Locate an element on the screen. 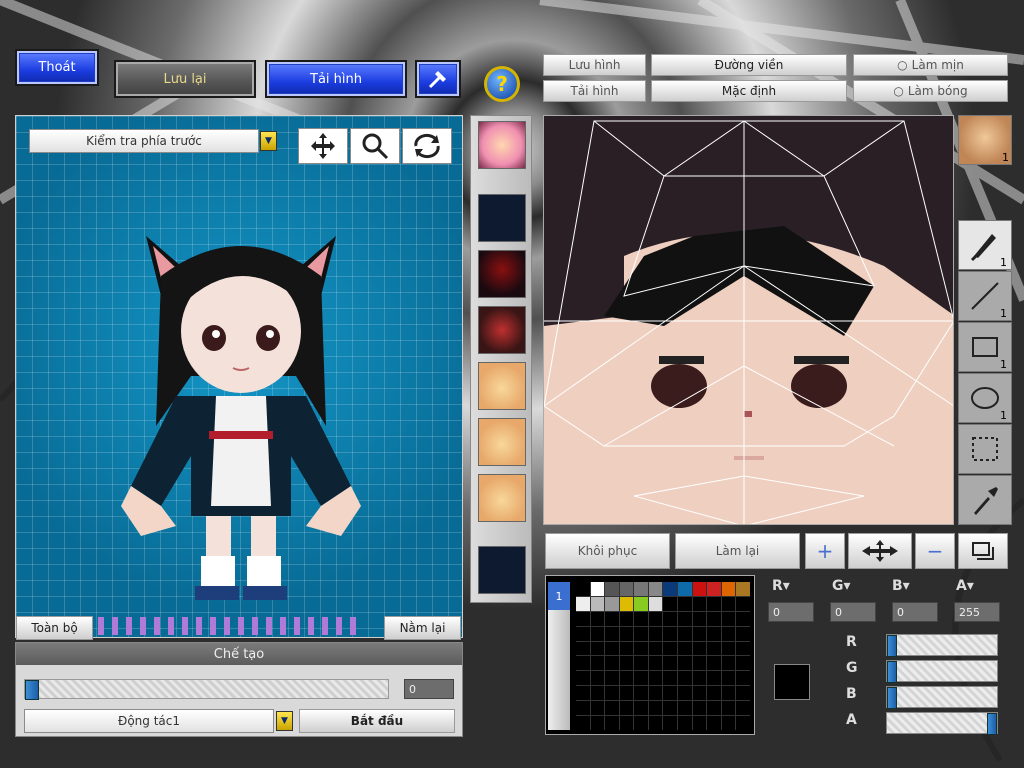 The width and height of the screenshot is (1024, 768). b-slider is located at coordinates (942, 697).